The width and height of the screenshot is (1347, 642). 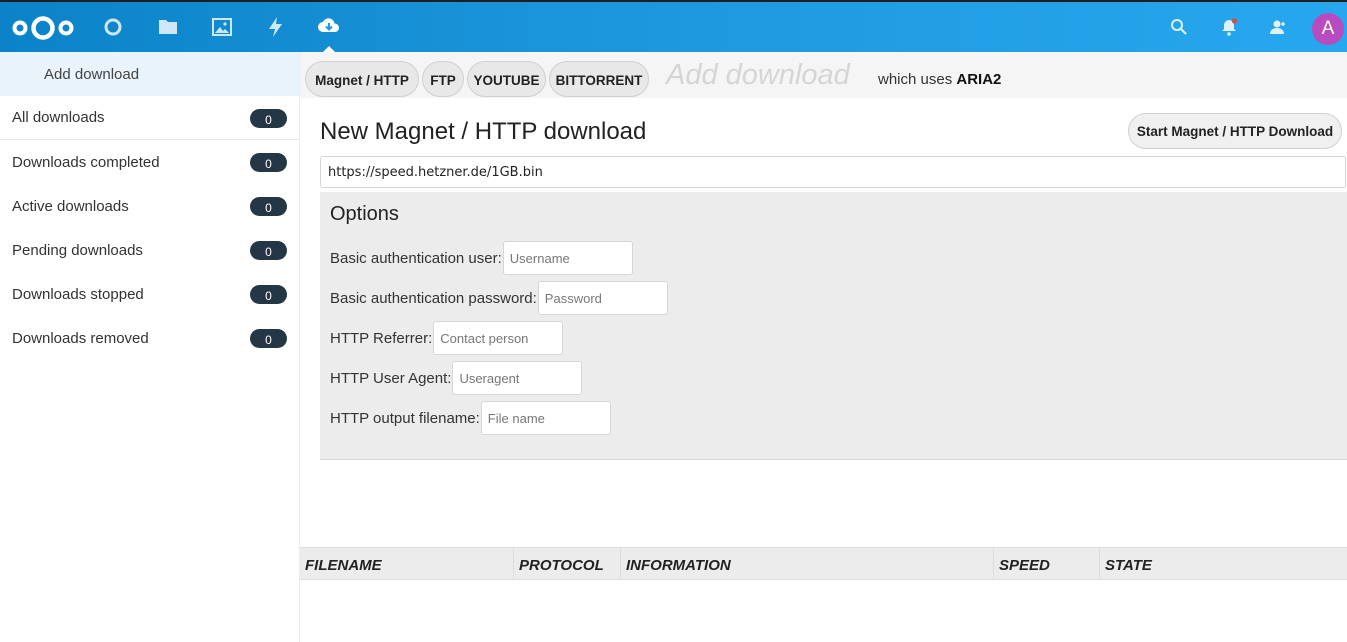 I want to click on option-basic-auth-password: Basic authentication password: Password, so click(x=499, y=298).